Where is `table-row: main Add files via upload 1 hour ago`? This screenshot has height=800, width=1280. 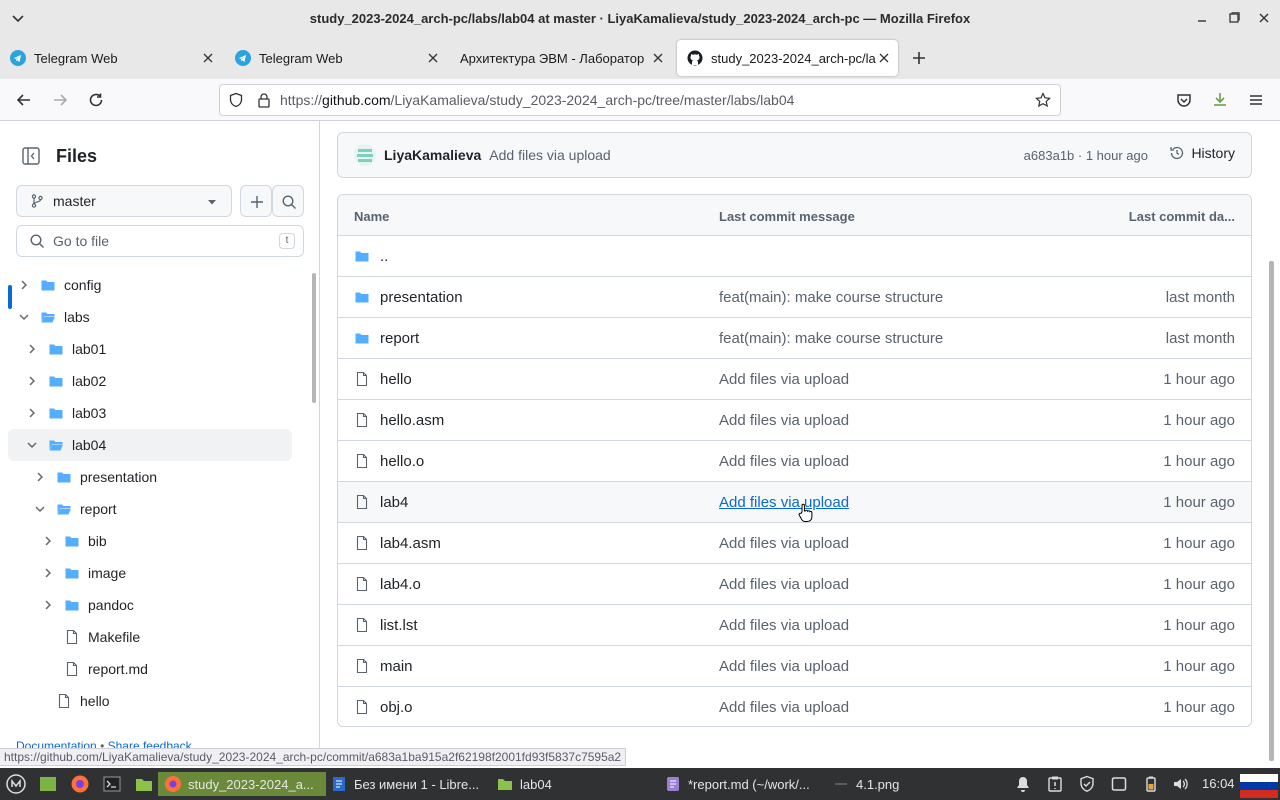 table-row: main Add files via upload 1 hour ago is located at coordinates (794, 666).